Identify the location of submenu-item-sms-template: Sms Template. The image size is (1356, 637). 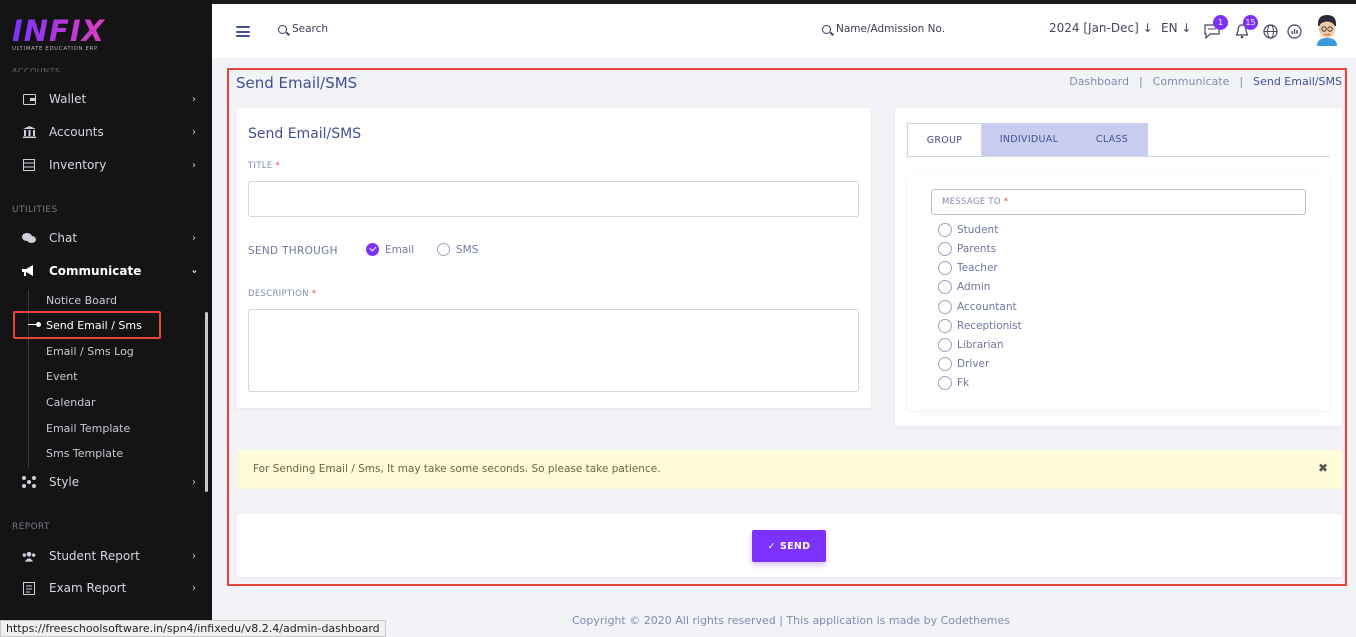
(84, 453).